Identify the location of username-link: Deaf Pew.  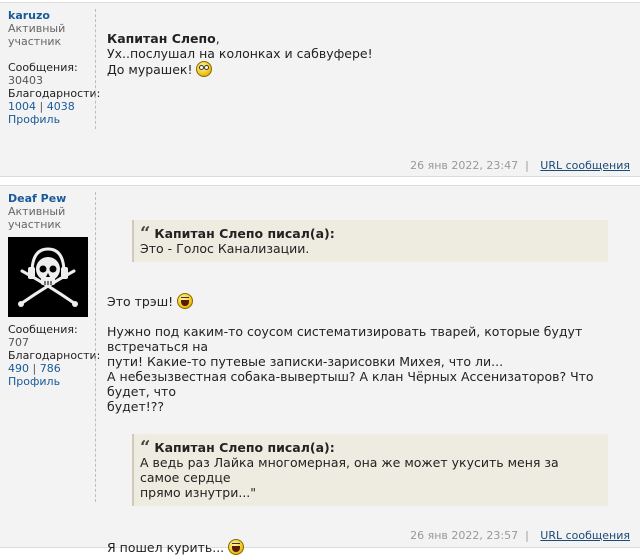
(37, 198).